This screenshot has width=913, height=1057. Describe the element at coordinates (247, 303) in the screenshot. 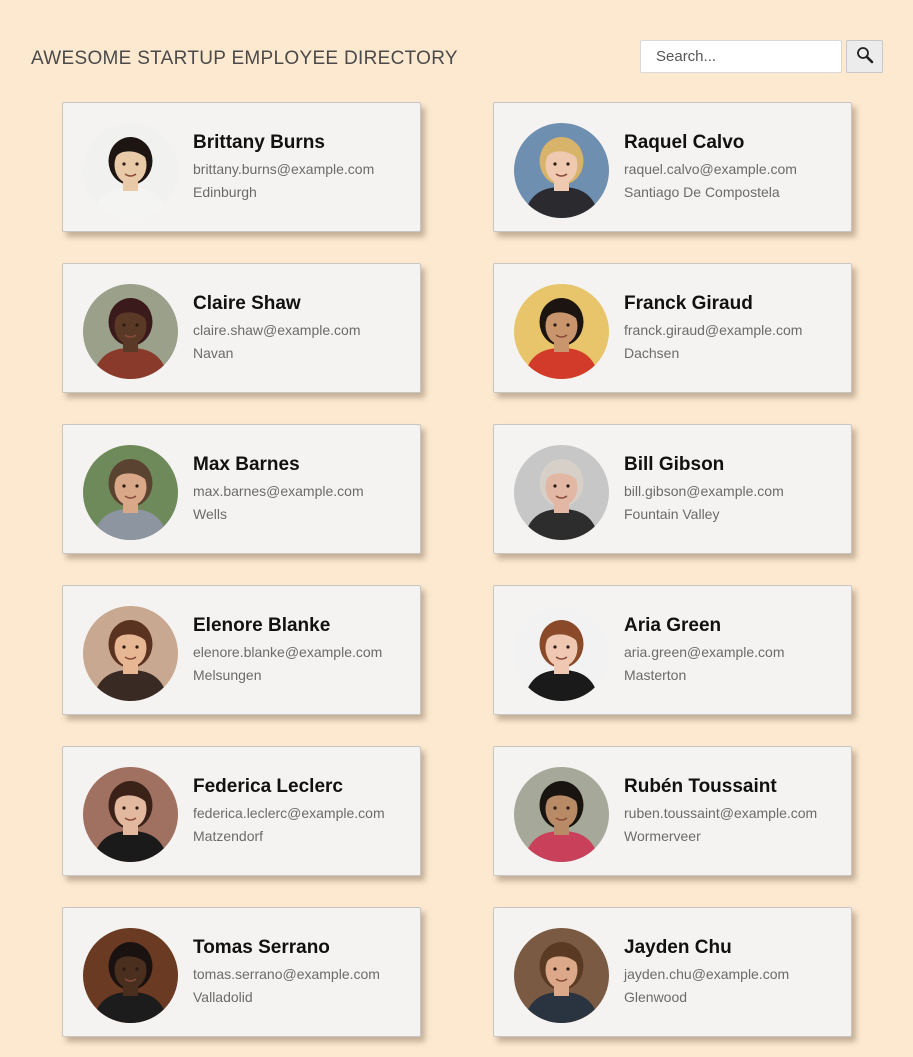

I see `employee-name: Claire Shaw` at that location.